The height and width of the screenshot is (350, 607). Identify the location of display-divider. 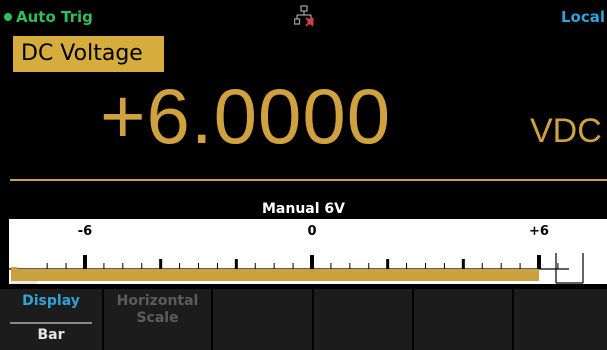
(308, 180).